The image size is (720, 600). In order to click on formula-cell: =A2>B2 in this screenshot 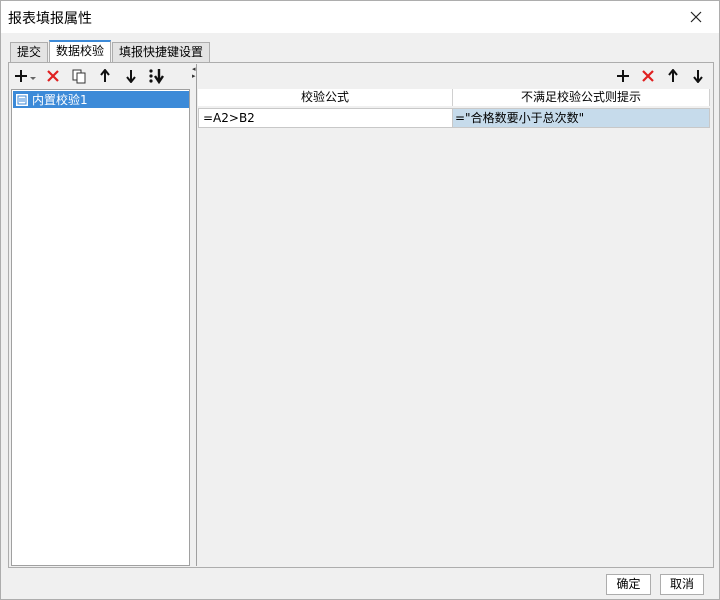, I will do `click(325, 118)`.